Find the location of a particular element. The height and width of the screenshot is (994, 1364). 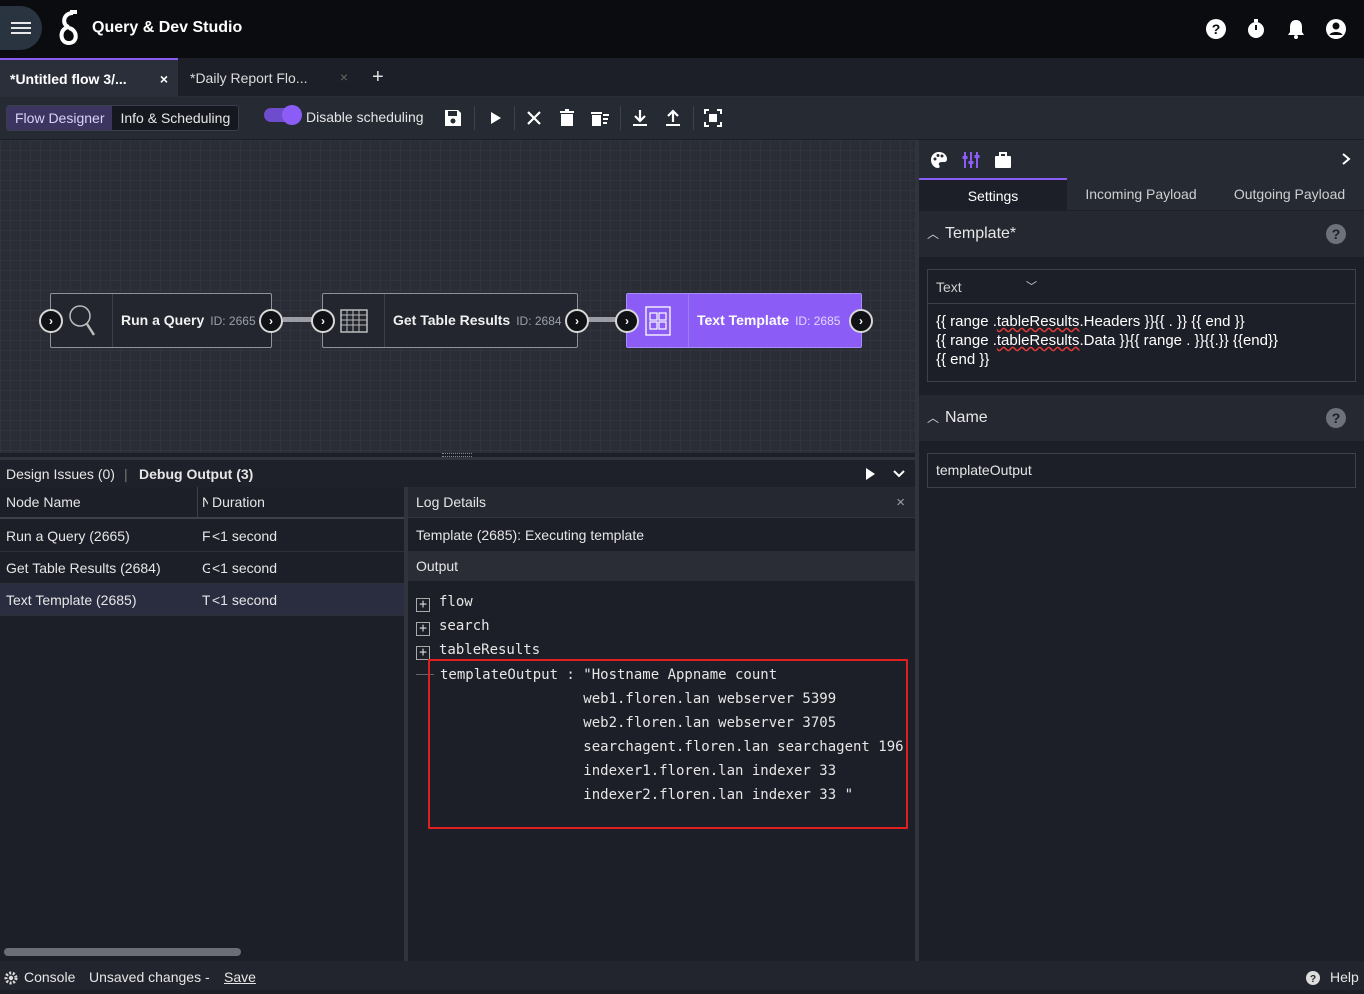

template-section-header: ︿ Template* ? is located at coordinates (1141, 234).